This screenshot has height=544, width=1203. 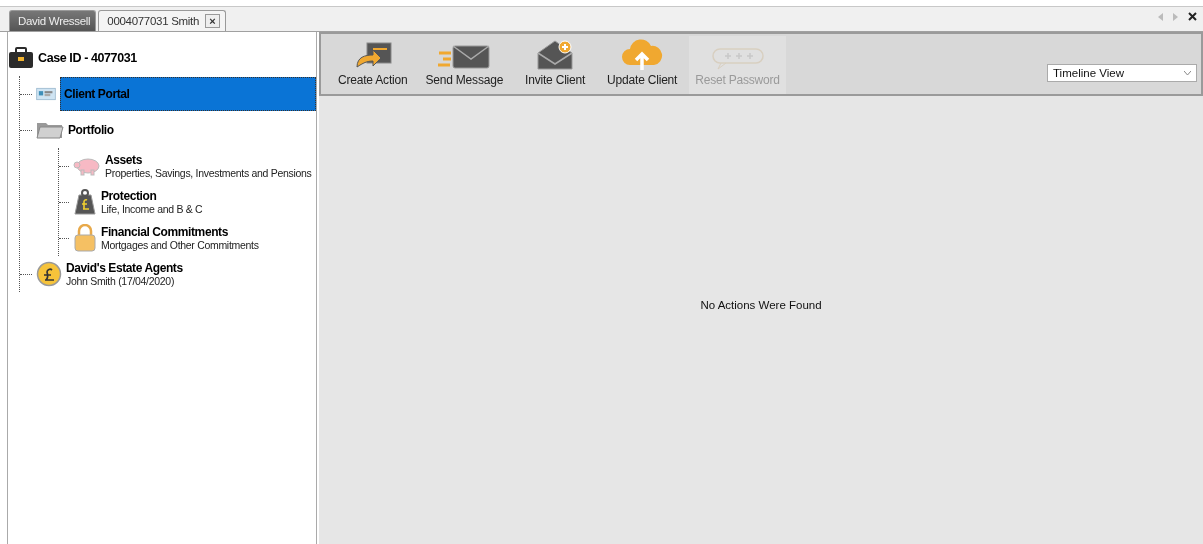 What do you see at coordinates (737, 59) in the screenshot?
I see `password-bubble-icon` at bounding box center [737, 59].